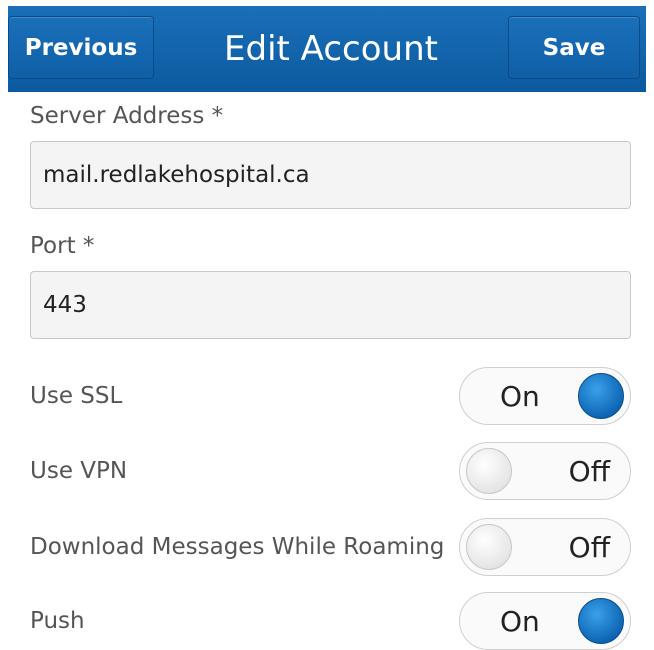 This screenshot has height=650, width=654. What do you see at coordinates (330, 305) in the screenshot?
I see `port-field: 443` at bounding box center [330, 305].